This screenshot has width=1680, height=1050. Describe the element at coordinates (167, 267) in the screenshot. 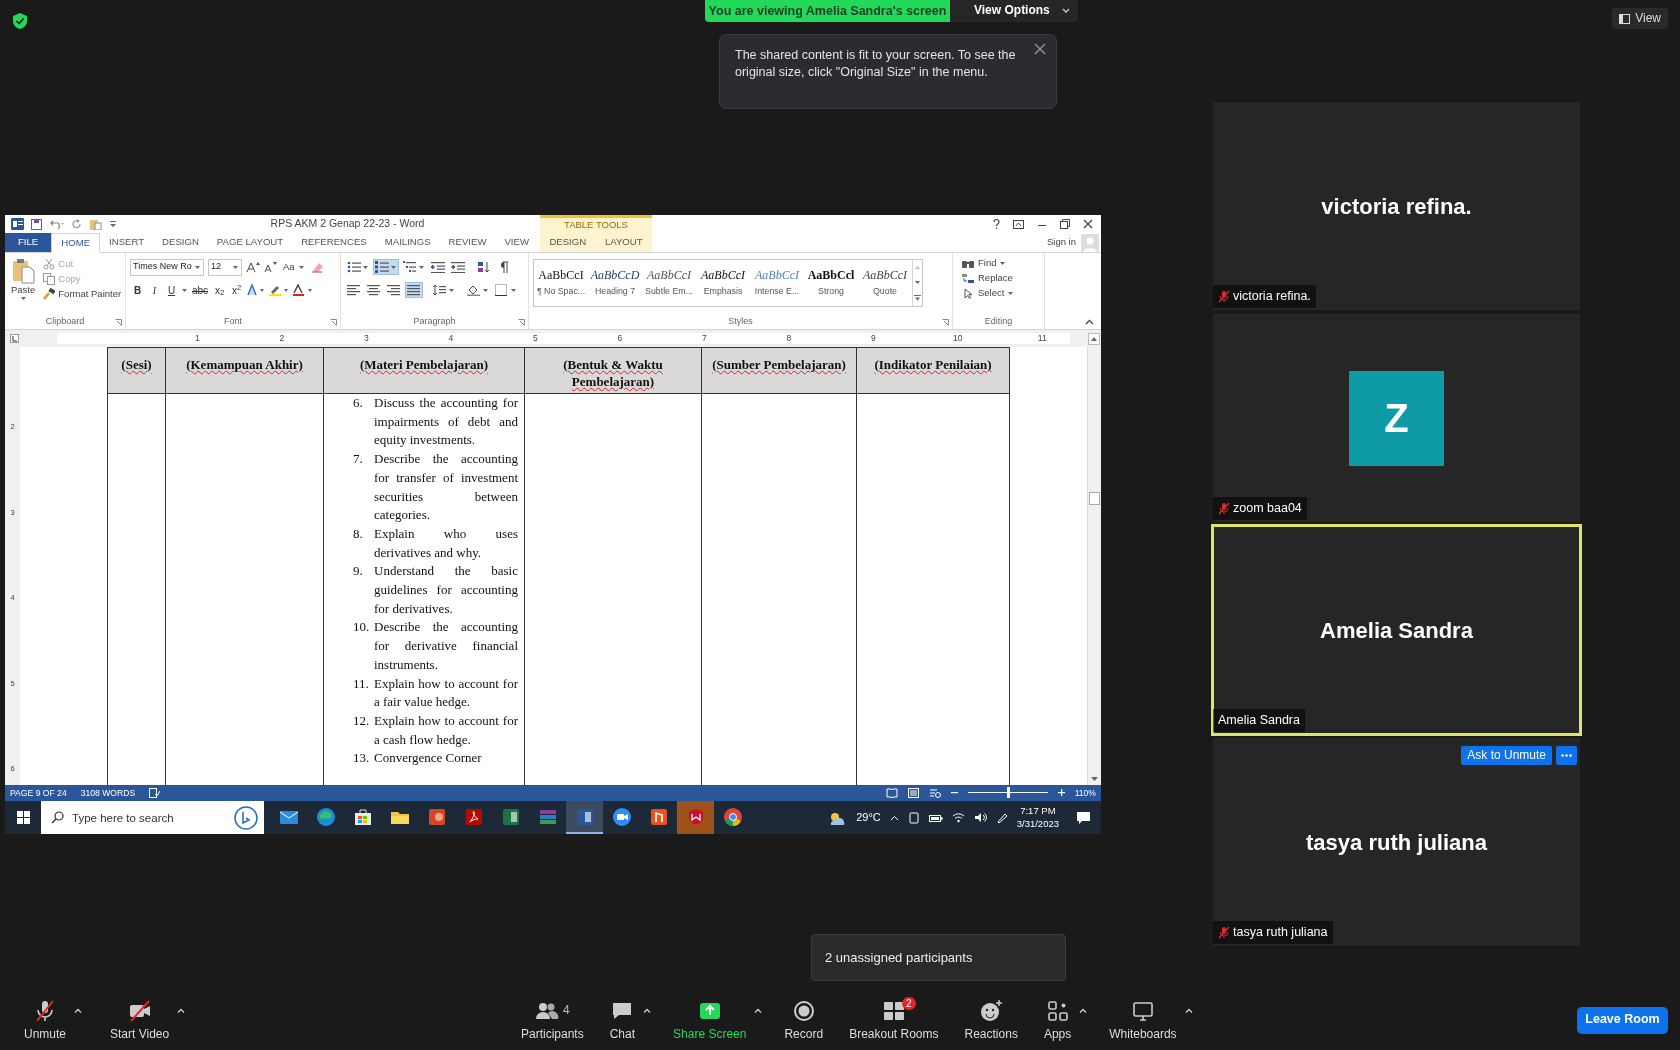

I see `font-name-field: Times New Ro` at that location.